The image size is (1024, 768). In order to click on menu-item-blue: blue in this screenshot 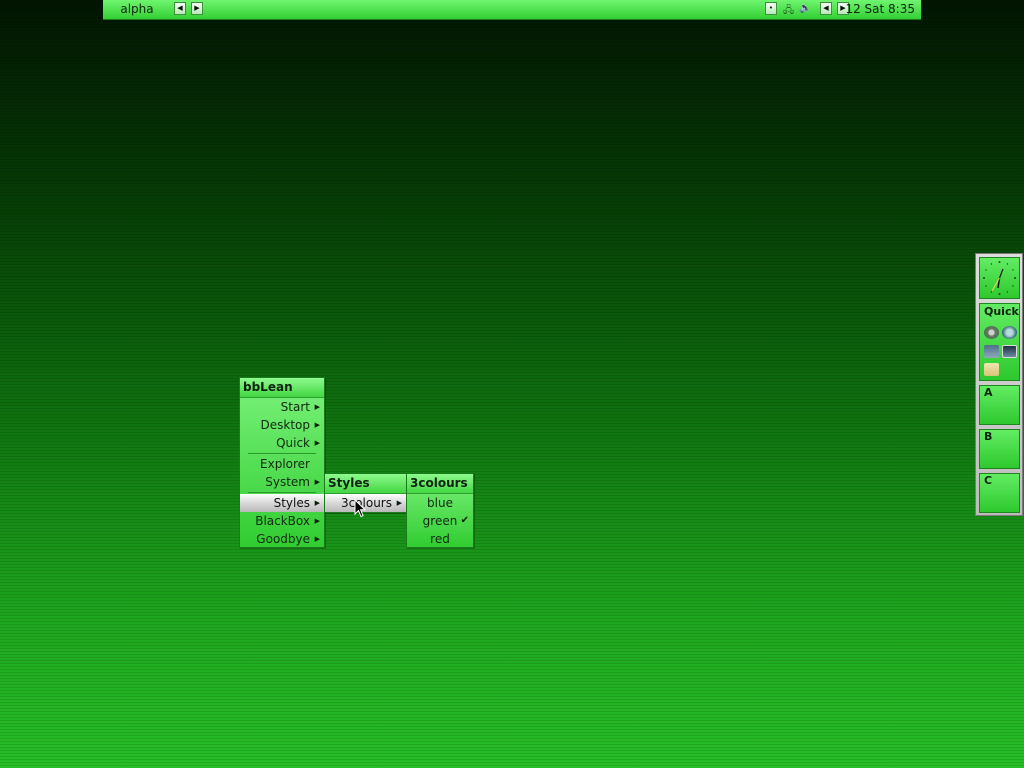, I will do `click(440, 503)`.